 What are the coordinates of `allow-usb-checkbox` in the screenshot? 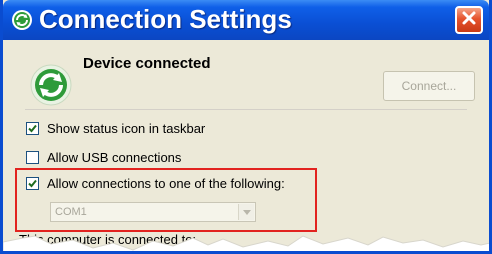 It's located at (32, 157).